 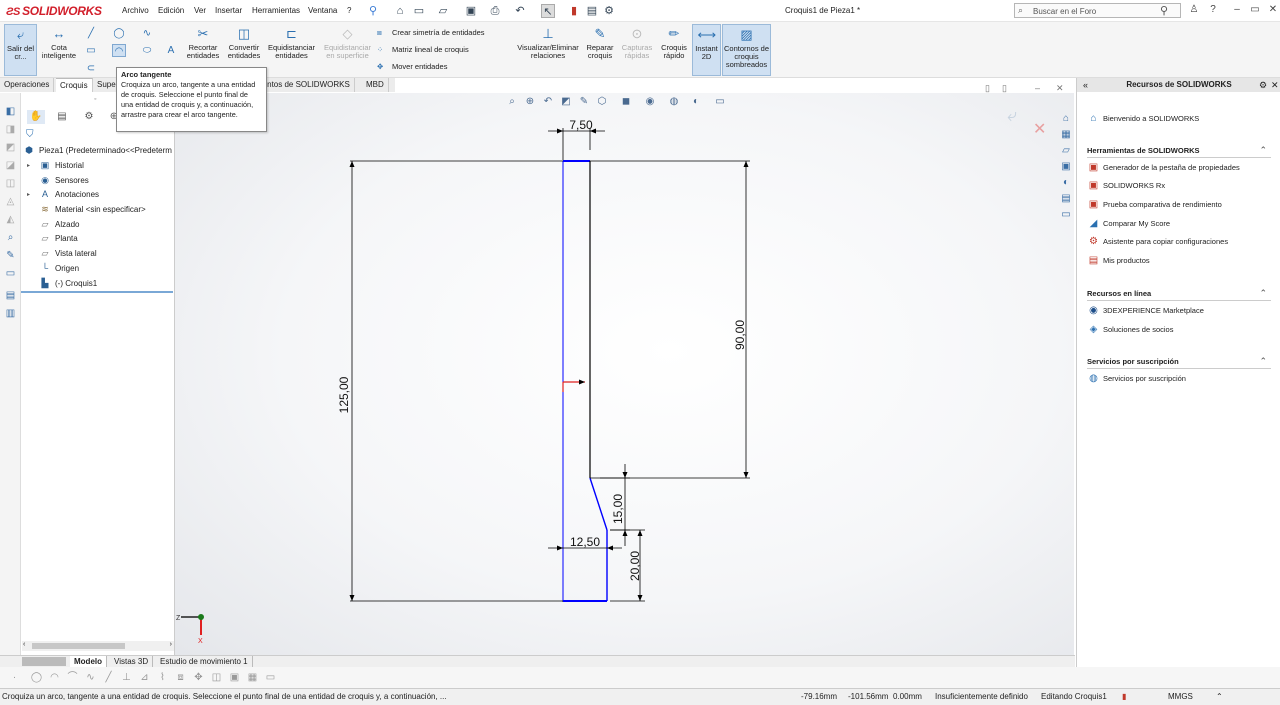 What do you see at coordinates (1164, 10) in the screenshot?
I see `search-icon: ⚲` at bounding box center [1164, 10].